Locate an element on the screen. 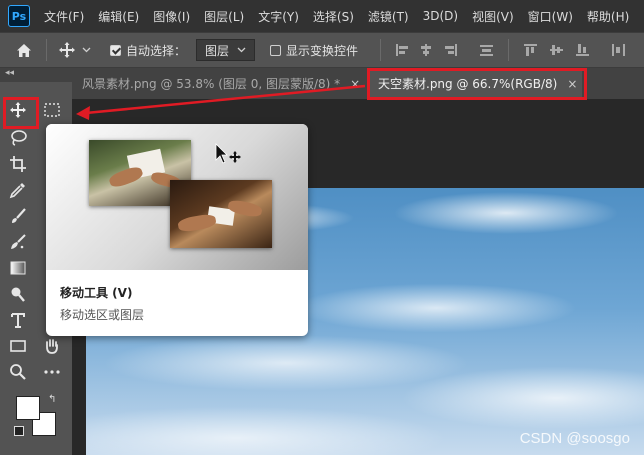  pen-tool is located at coordinates (18, 294).